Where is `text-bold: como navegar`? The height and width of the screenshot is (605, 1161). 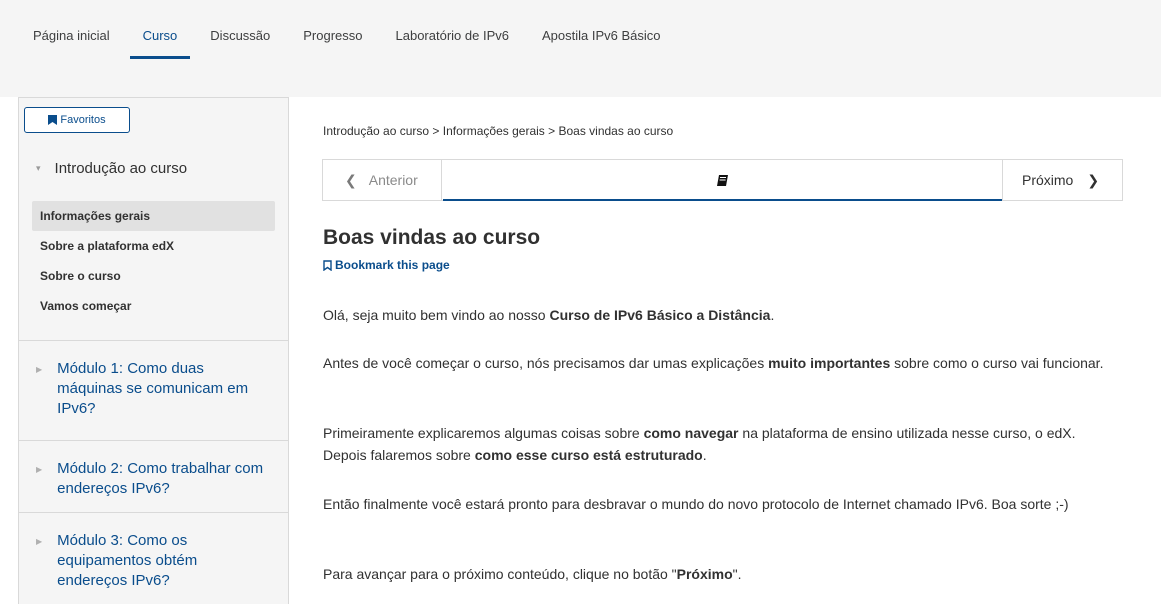
text-bold: como navegar is located at coordinates (691, 433).